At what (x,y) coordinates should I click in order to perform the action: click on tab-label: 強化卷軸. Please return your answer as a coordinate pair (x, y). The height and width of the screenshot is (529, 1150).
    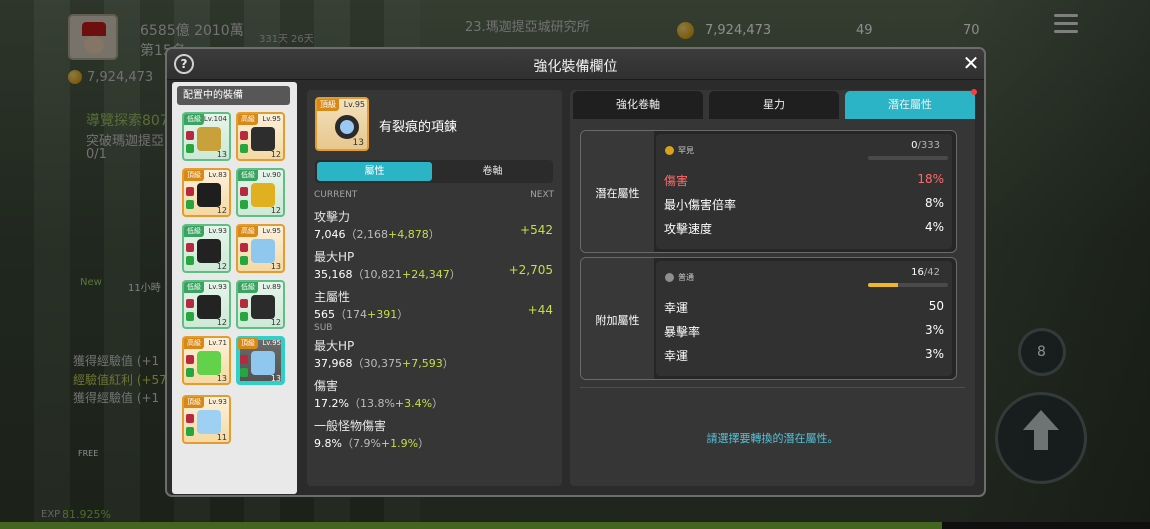
    Looking at the image, I should click on (638, 104).